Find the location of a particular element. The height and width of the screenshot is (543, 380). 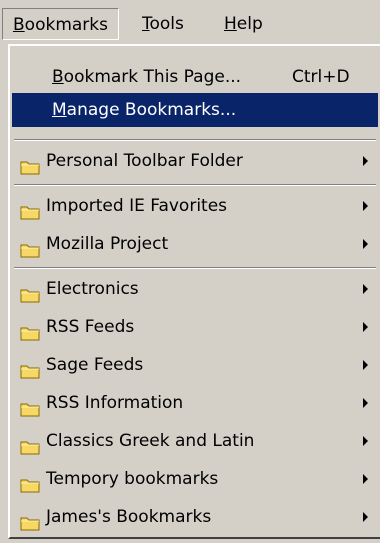

menubar: Bookmarks Tools Help is located at coordinates (190, 22).